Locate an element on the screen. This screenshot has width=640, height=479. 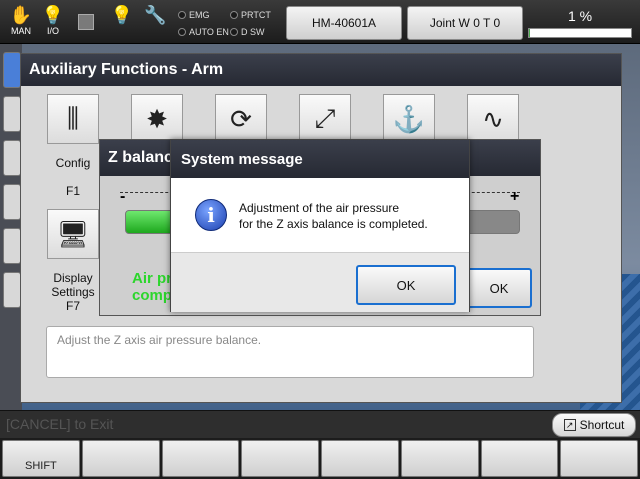
emg-dot is located at coordinates (182, 15).